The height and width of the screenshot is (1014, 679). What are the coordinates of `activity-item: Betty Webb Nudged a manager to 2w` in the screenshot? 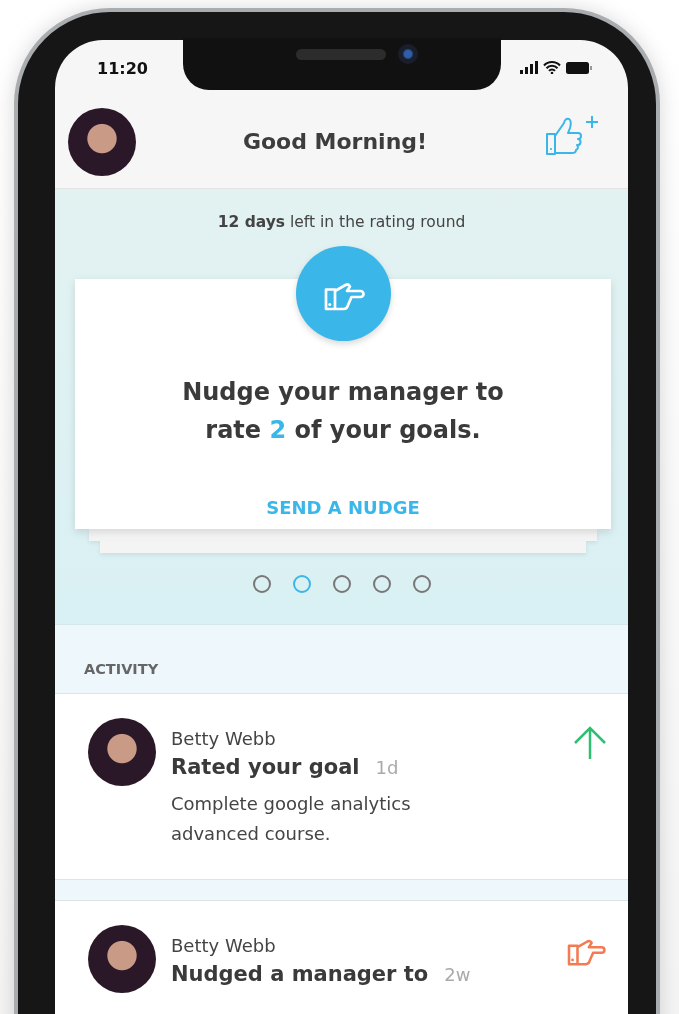 It's located at (341, 957).